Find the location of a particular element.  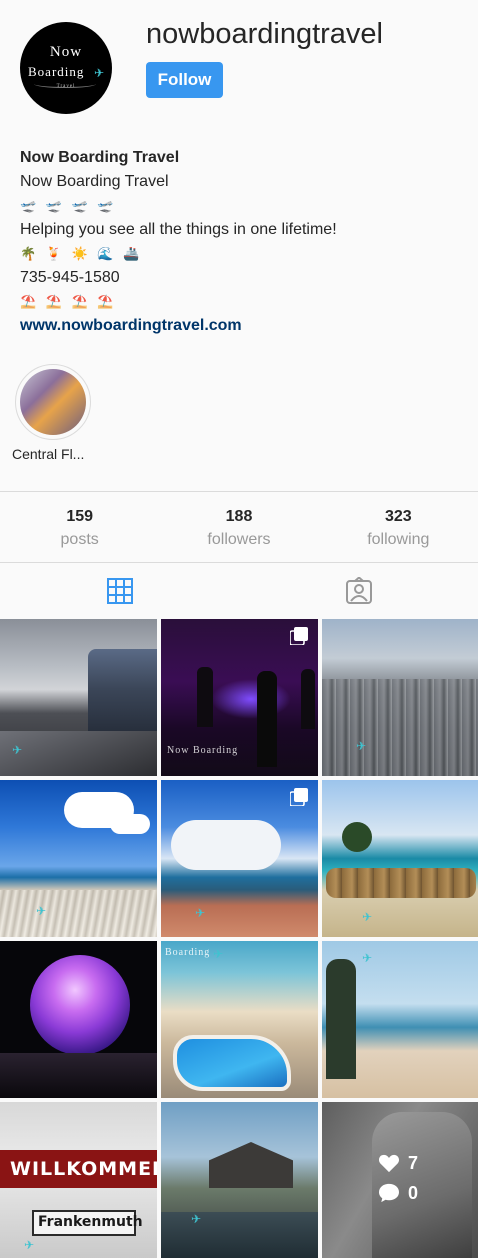

post-hover-stats: 7 0 is located at coordinates (398, 1178).